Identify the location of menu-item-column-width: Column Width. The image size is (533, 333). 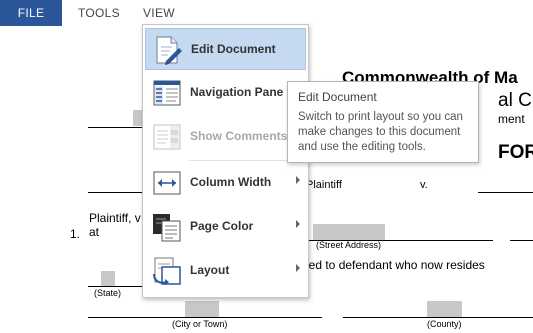
(225, 183).